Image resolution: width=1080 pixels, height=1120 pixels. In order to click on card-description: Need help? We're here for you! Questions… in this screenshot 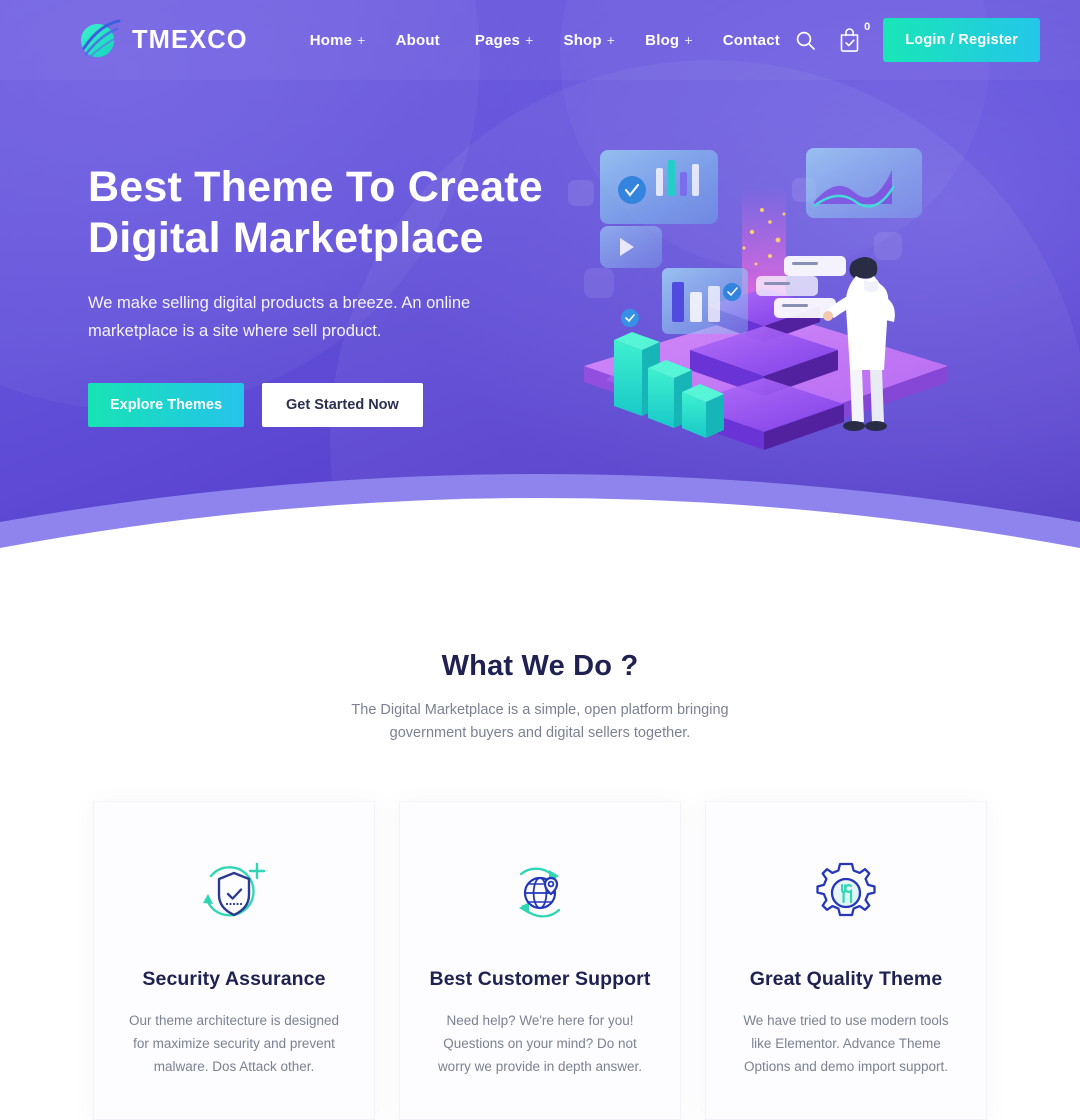, I will do `click(540, 1043)`.